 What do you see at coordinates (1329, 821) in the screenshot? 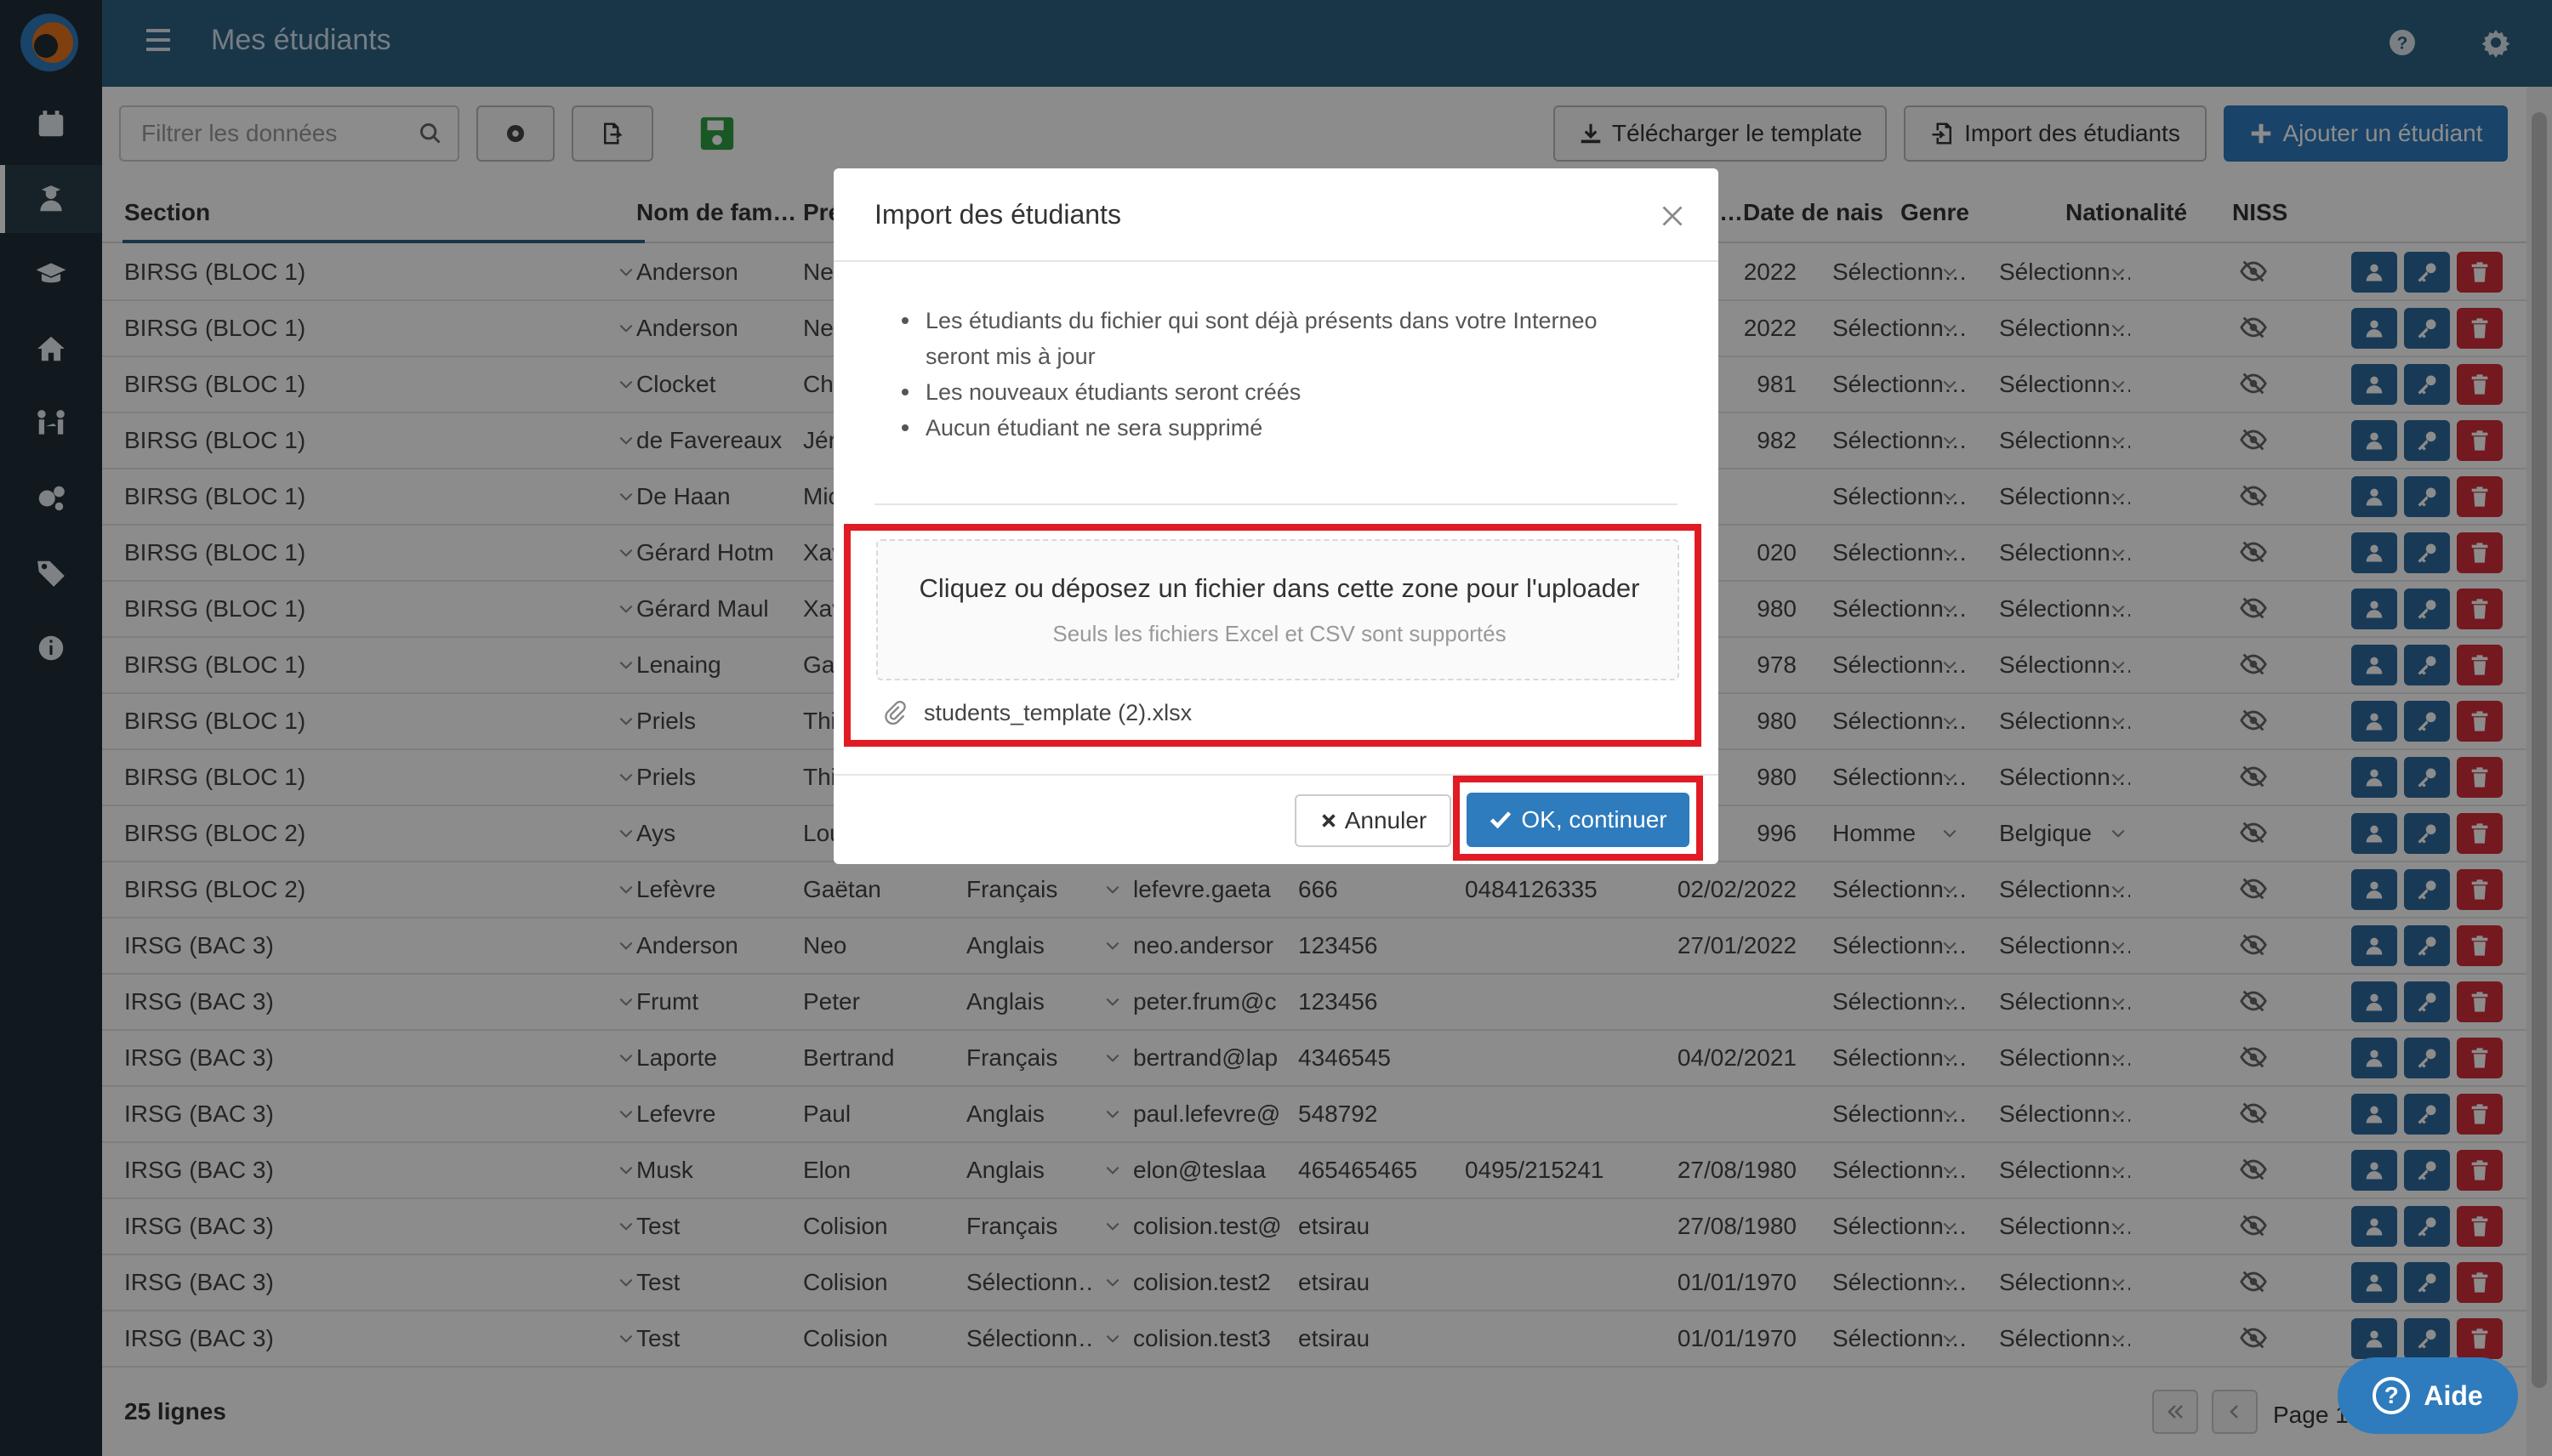
I see `times-icon` at bounding box center [1329, 821].